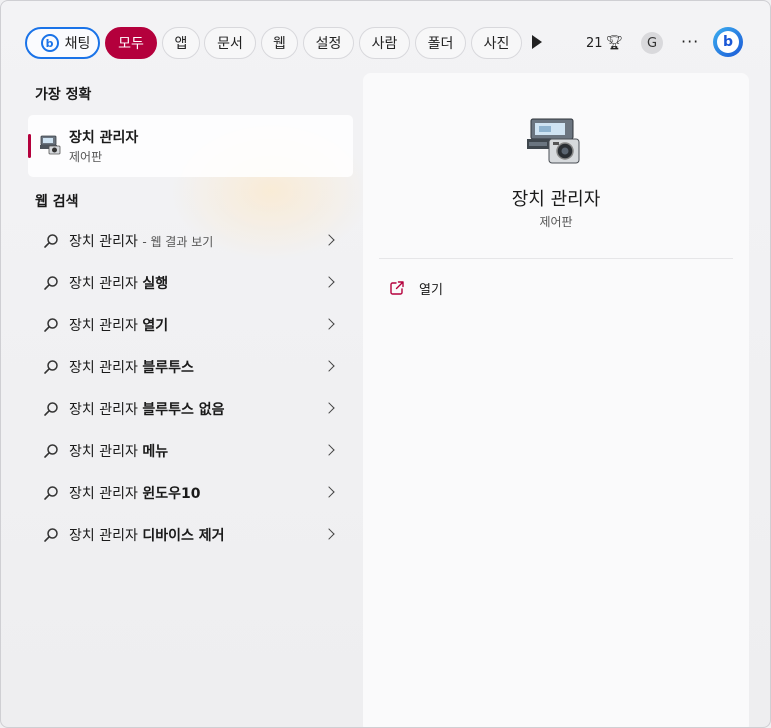 The height and width of the screenshot is (728, 771). What do you see at coordinates (86, 157) in the screenshot?
I see `best-match-category: 제어판` at bounding box center [86, 157].